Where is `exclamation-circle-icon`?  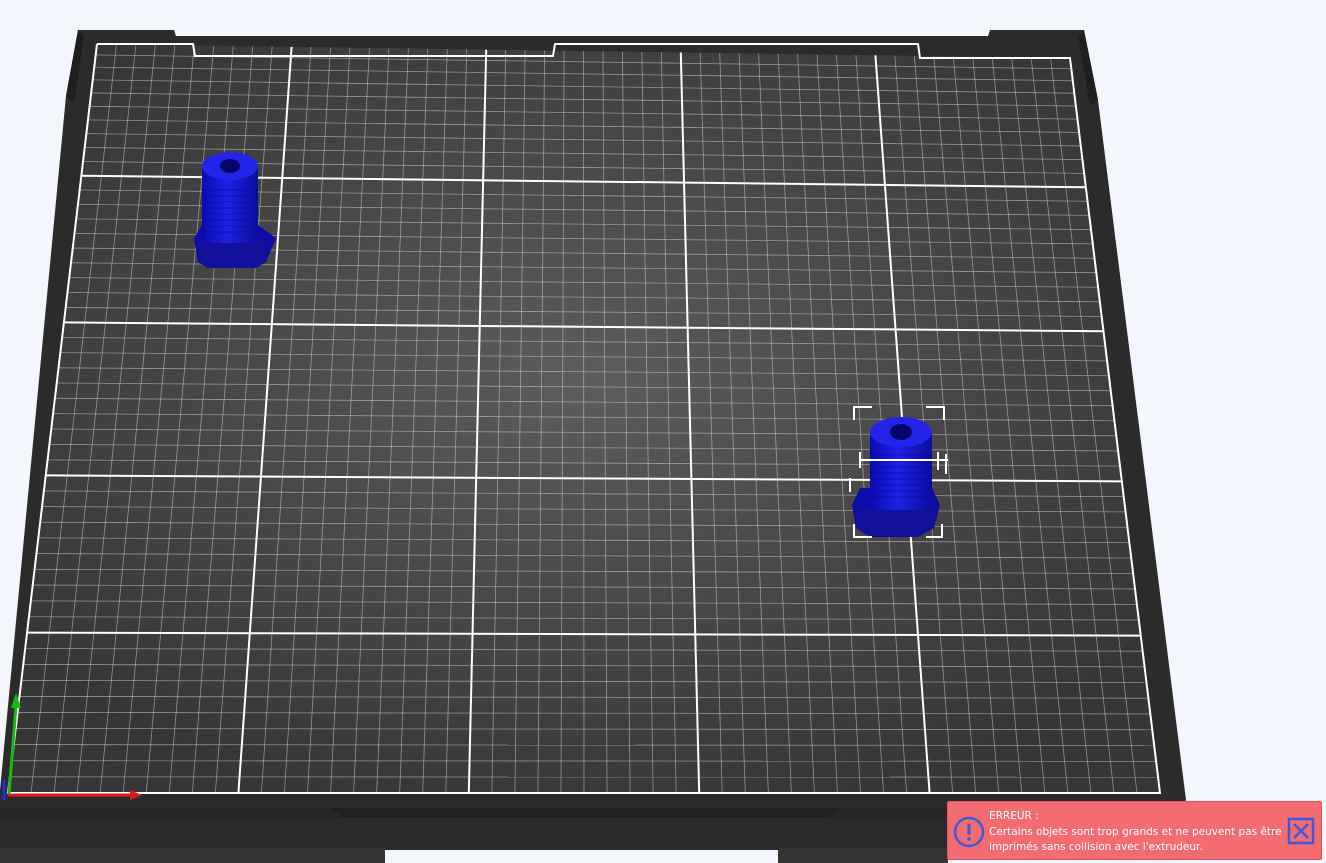 exclamation-circle-icon is located at coordinates (969, 832).